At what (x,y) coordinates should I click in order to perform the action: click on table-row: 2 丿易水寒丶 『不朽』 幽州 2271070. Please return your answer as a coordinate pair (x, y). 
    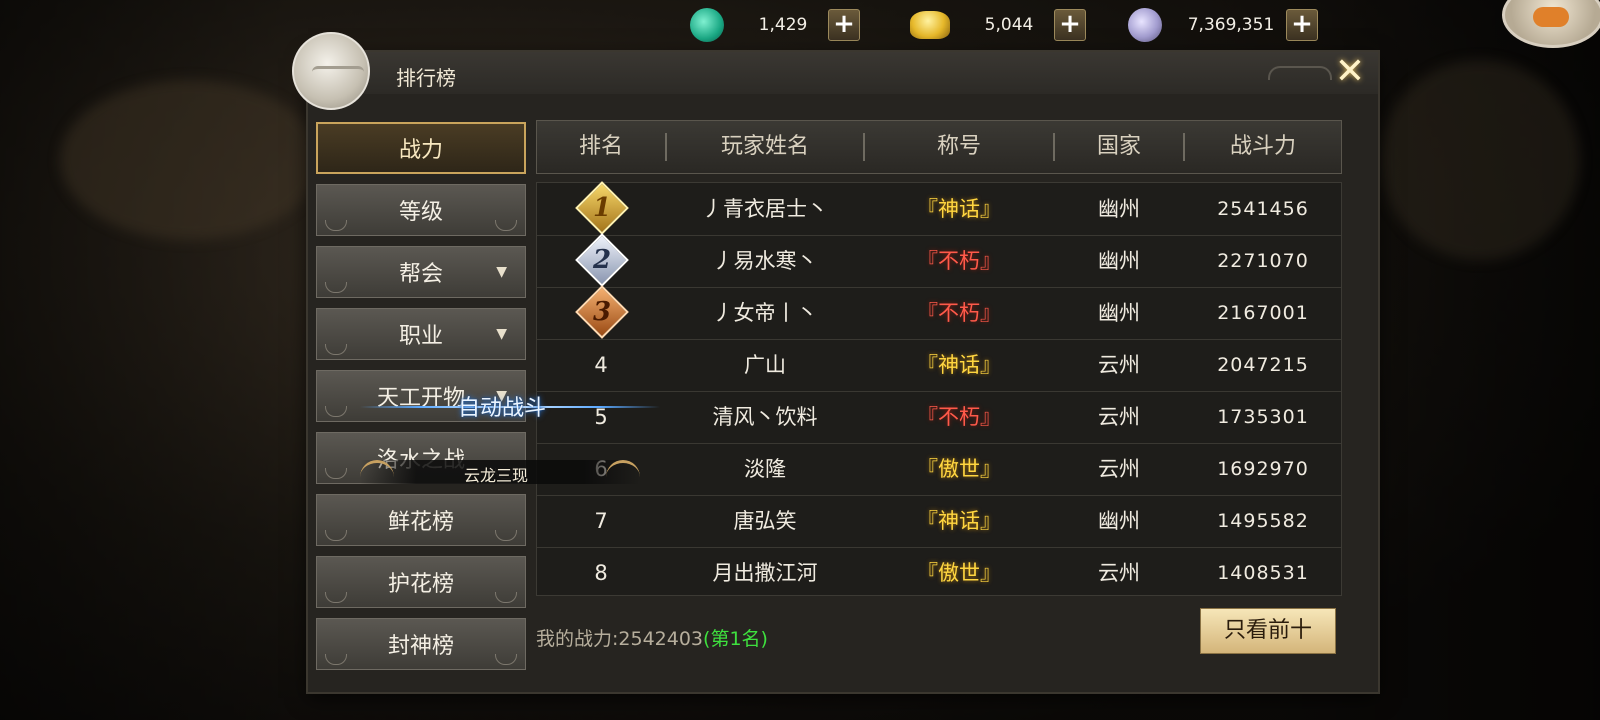
    Looking at the image, I should click on (939, 260).